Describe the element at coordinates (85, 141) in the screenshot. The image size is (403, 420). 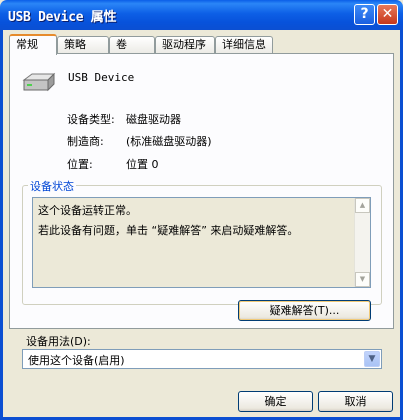
I see `manufacturer-label: 制造商:` at that location.